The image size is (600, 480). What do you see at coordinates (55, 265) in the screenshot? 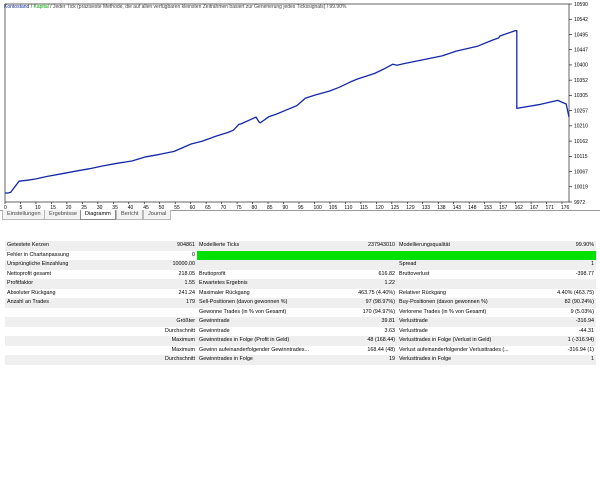
I see `report-label: Ursprüngliche Einzahlung` at bounding box center [55, 265].